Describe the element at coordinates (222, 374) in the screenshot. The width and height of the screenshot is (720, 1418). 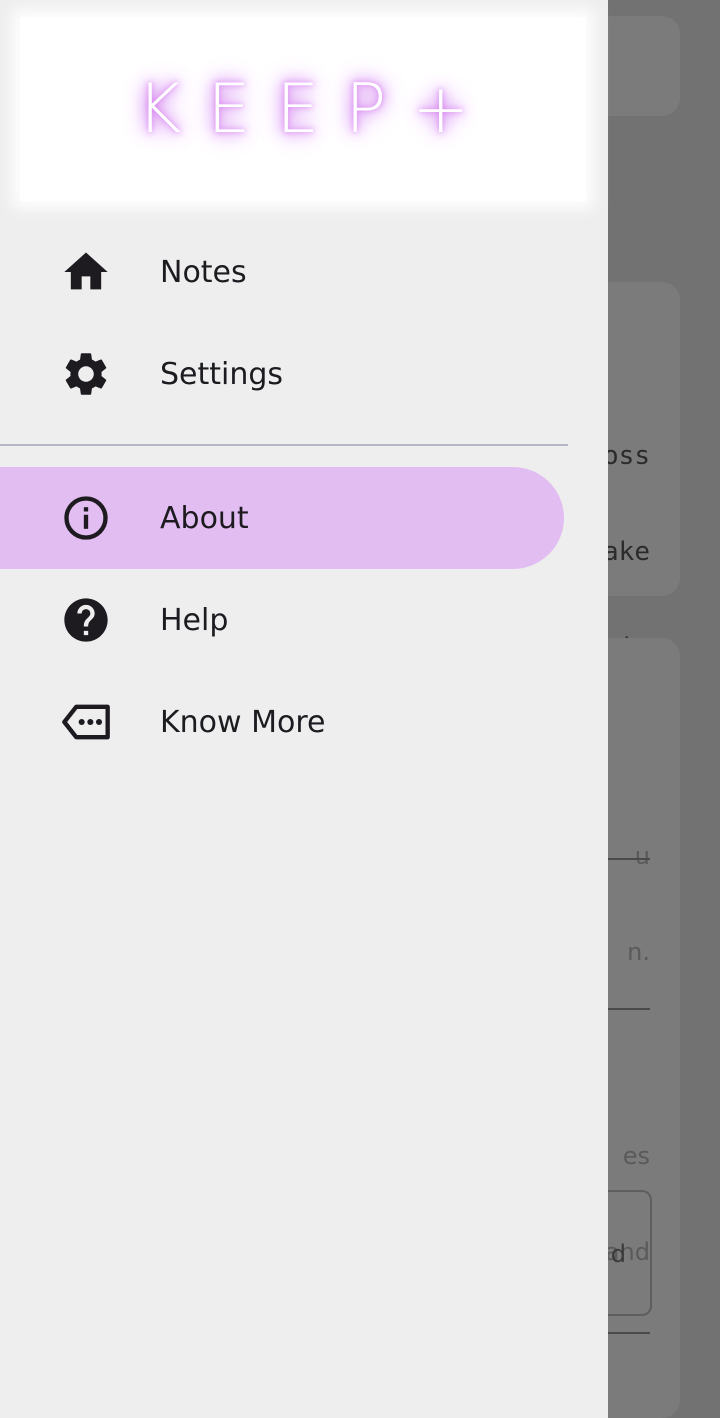
I see `drawer-item-label: Settings` at that location.